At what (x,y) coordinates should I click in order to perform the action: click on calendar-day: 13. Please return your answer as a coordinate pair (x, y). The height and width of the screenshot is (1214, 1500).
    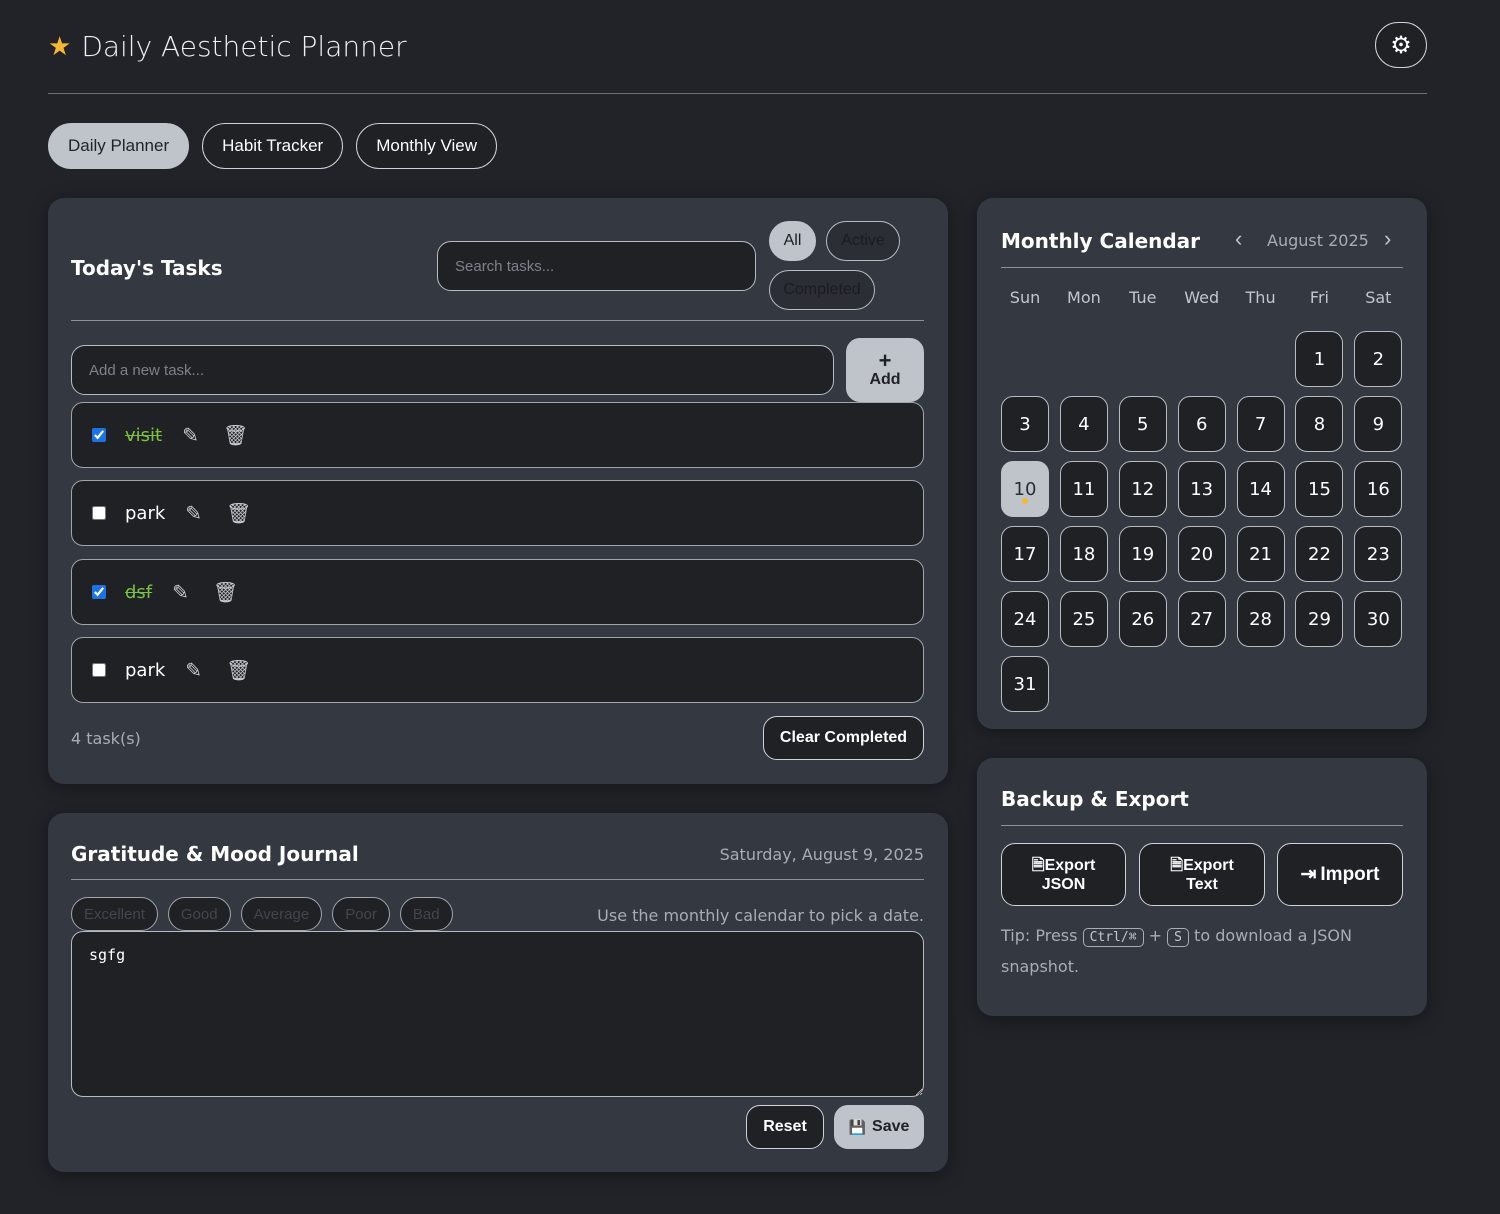
    Looking at the image, I should click on (1201, 489).